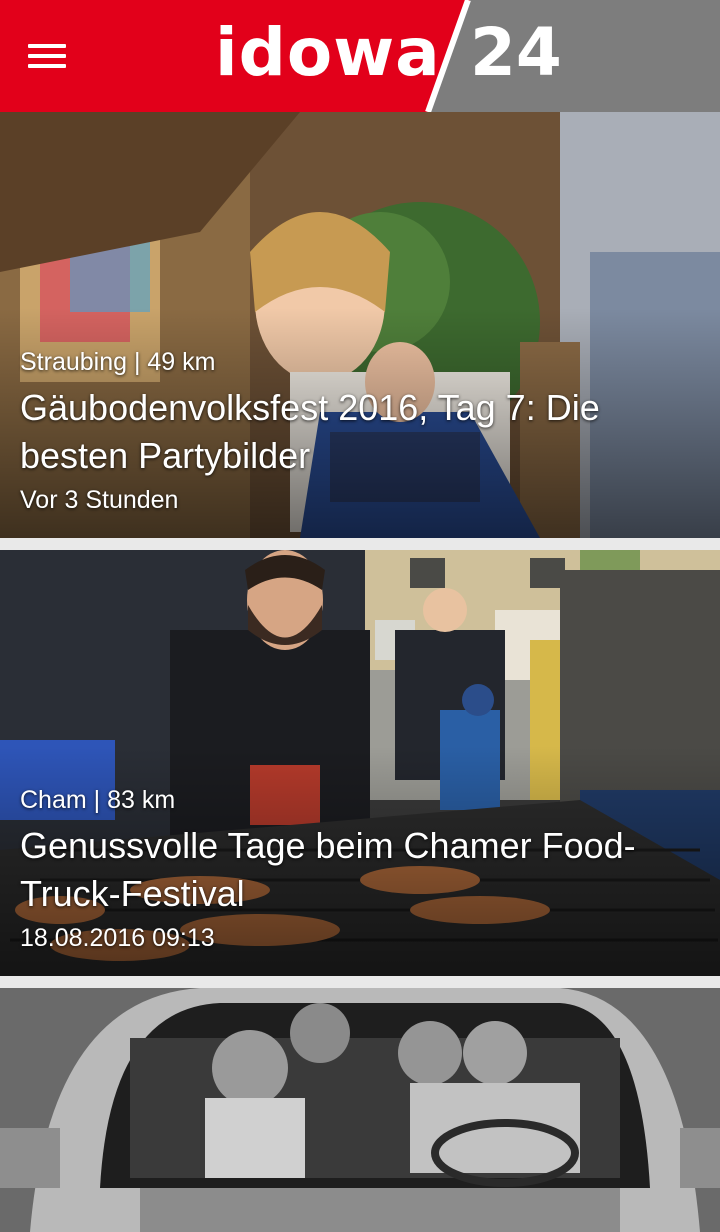  I want to click on logo-primary: idowa, so click(328, 52).